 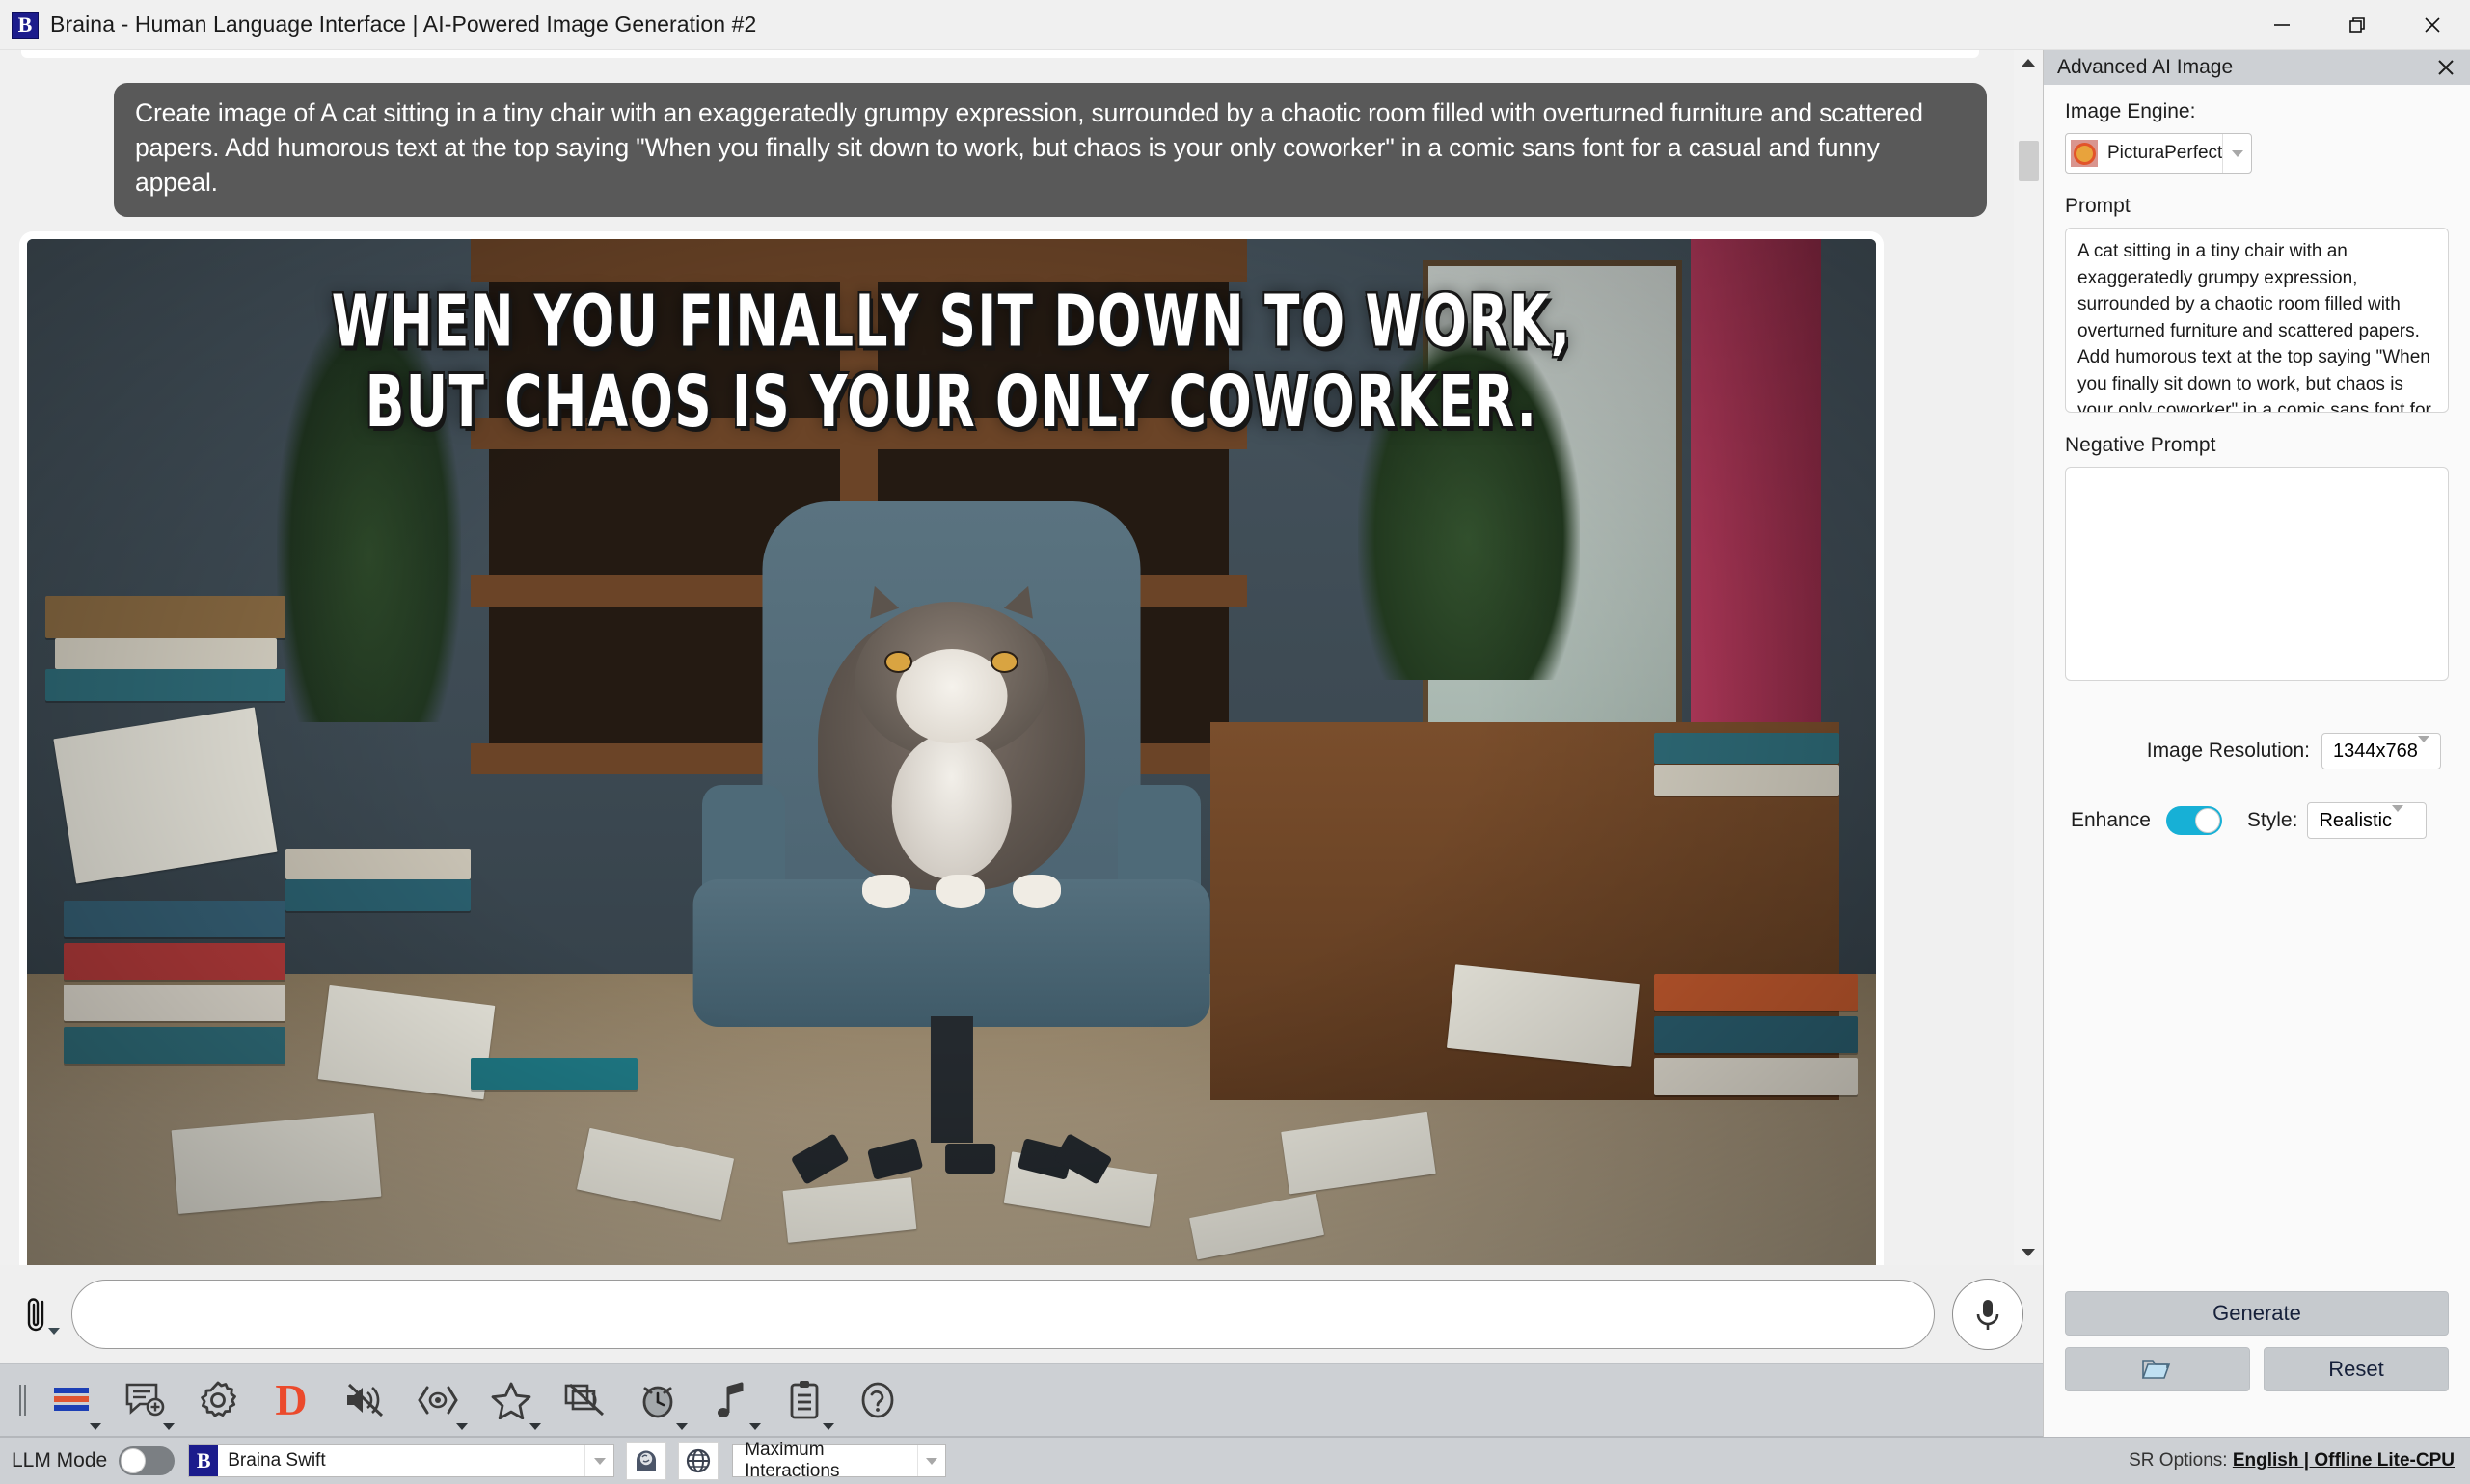 I want to click on enhance-toggle, so click(x=2193, y=820).